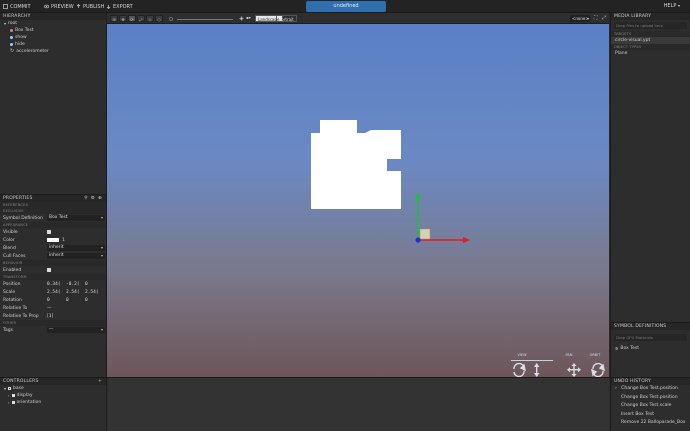 The height and width of the screenshot is (431, 690). What do you see at coordinates (76, 330) in the screenshot?
I see `tags-select: —` at bounding box center [76, 330].